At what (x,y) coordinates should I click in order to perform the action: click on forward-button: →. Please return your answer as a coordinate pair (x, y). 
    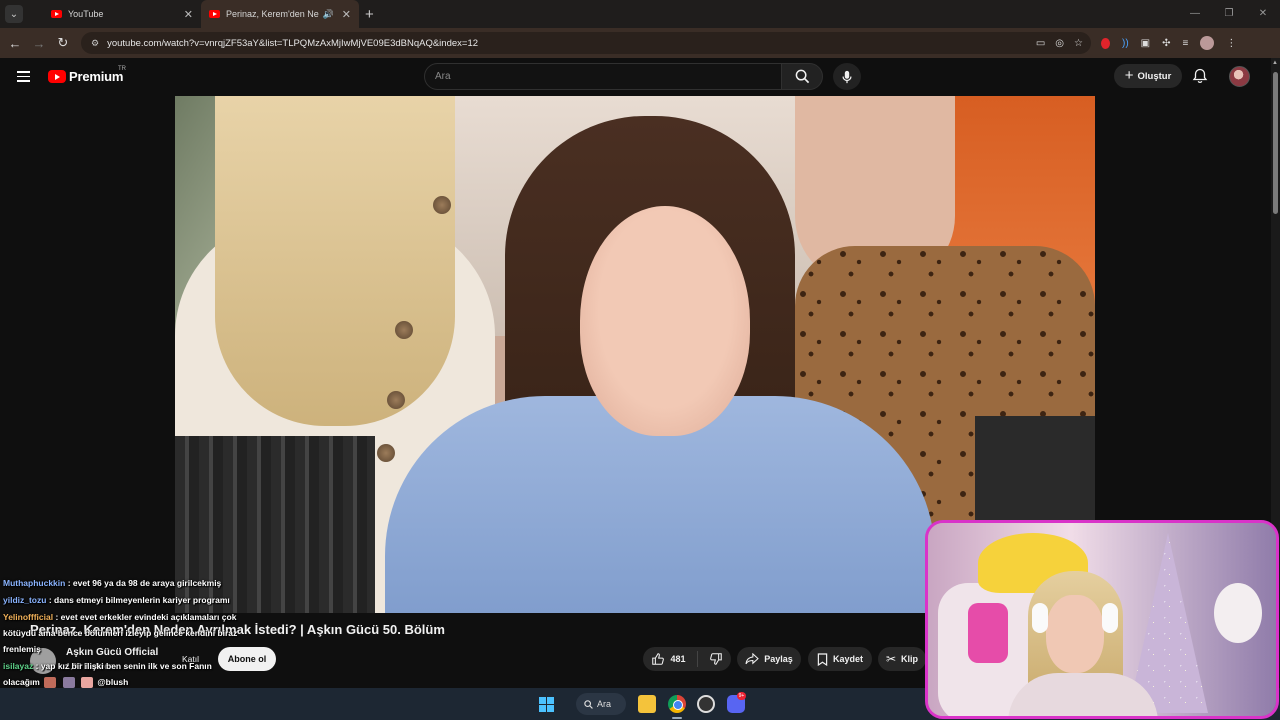
    Looking at the image, I should click on (39, 43).